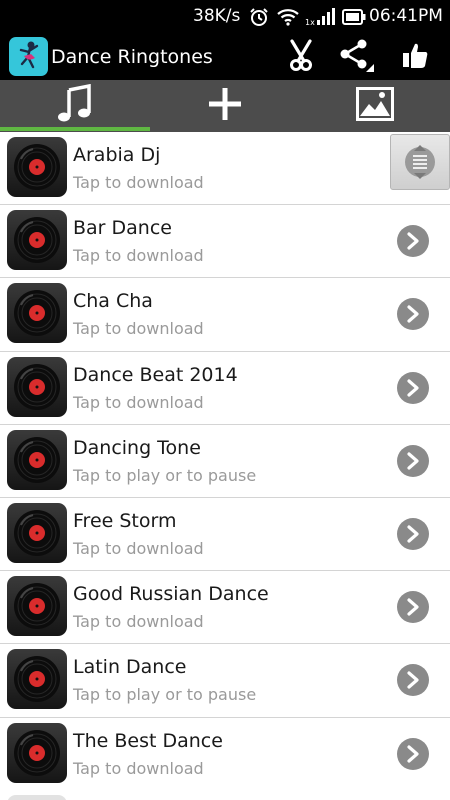 This screenshot has height=800, width=450. What do you see at coordinates (225, 57) in the screenshot?
I see `action-bar: Dance Ringtones` at bounding box center [225, 57].